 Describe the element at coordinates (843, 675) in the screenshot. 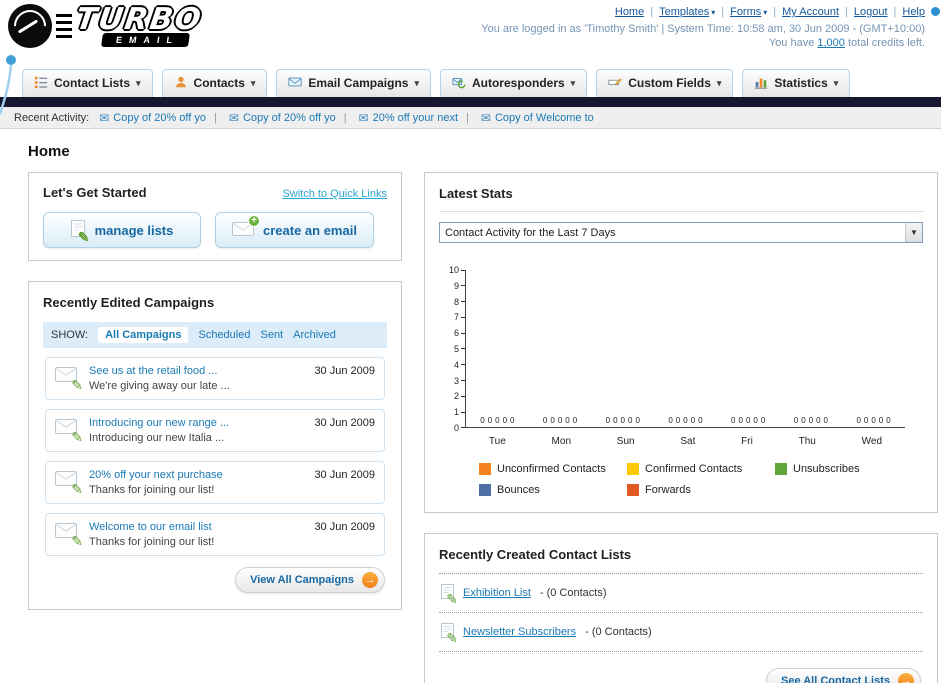

I see `see-all-contact-lists-button: See All Contact Lists →` at that location.